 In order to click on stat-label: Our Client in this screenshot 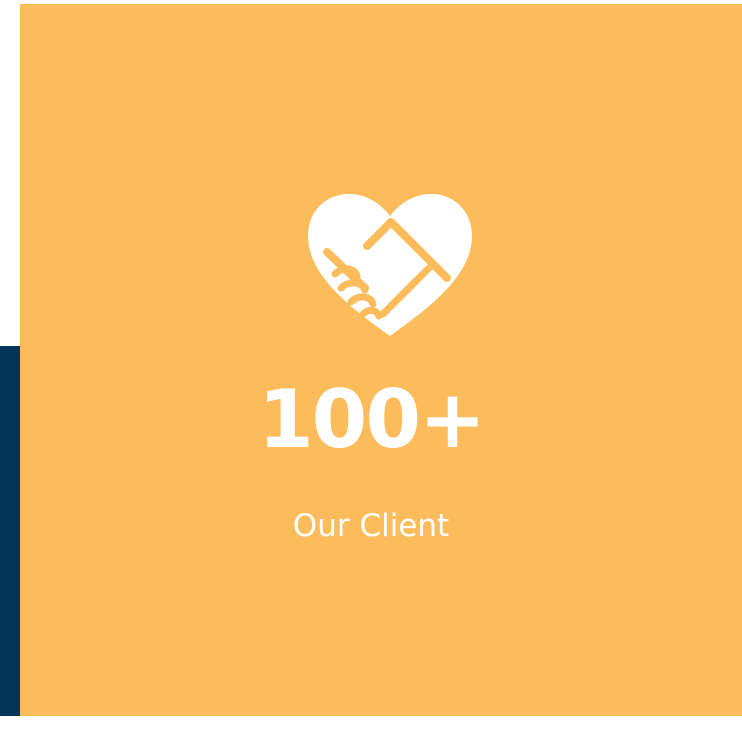, I will do `click(371, 526)`.